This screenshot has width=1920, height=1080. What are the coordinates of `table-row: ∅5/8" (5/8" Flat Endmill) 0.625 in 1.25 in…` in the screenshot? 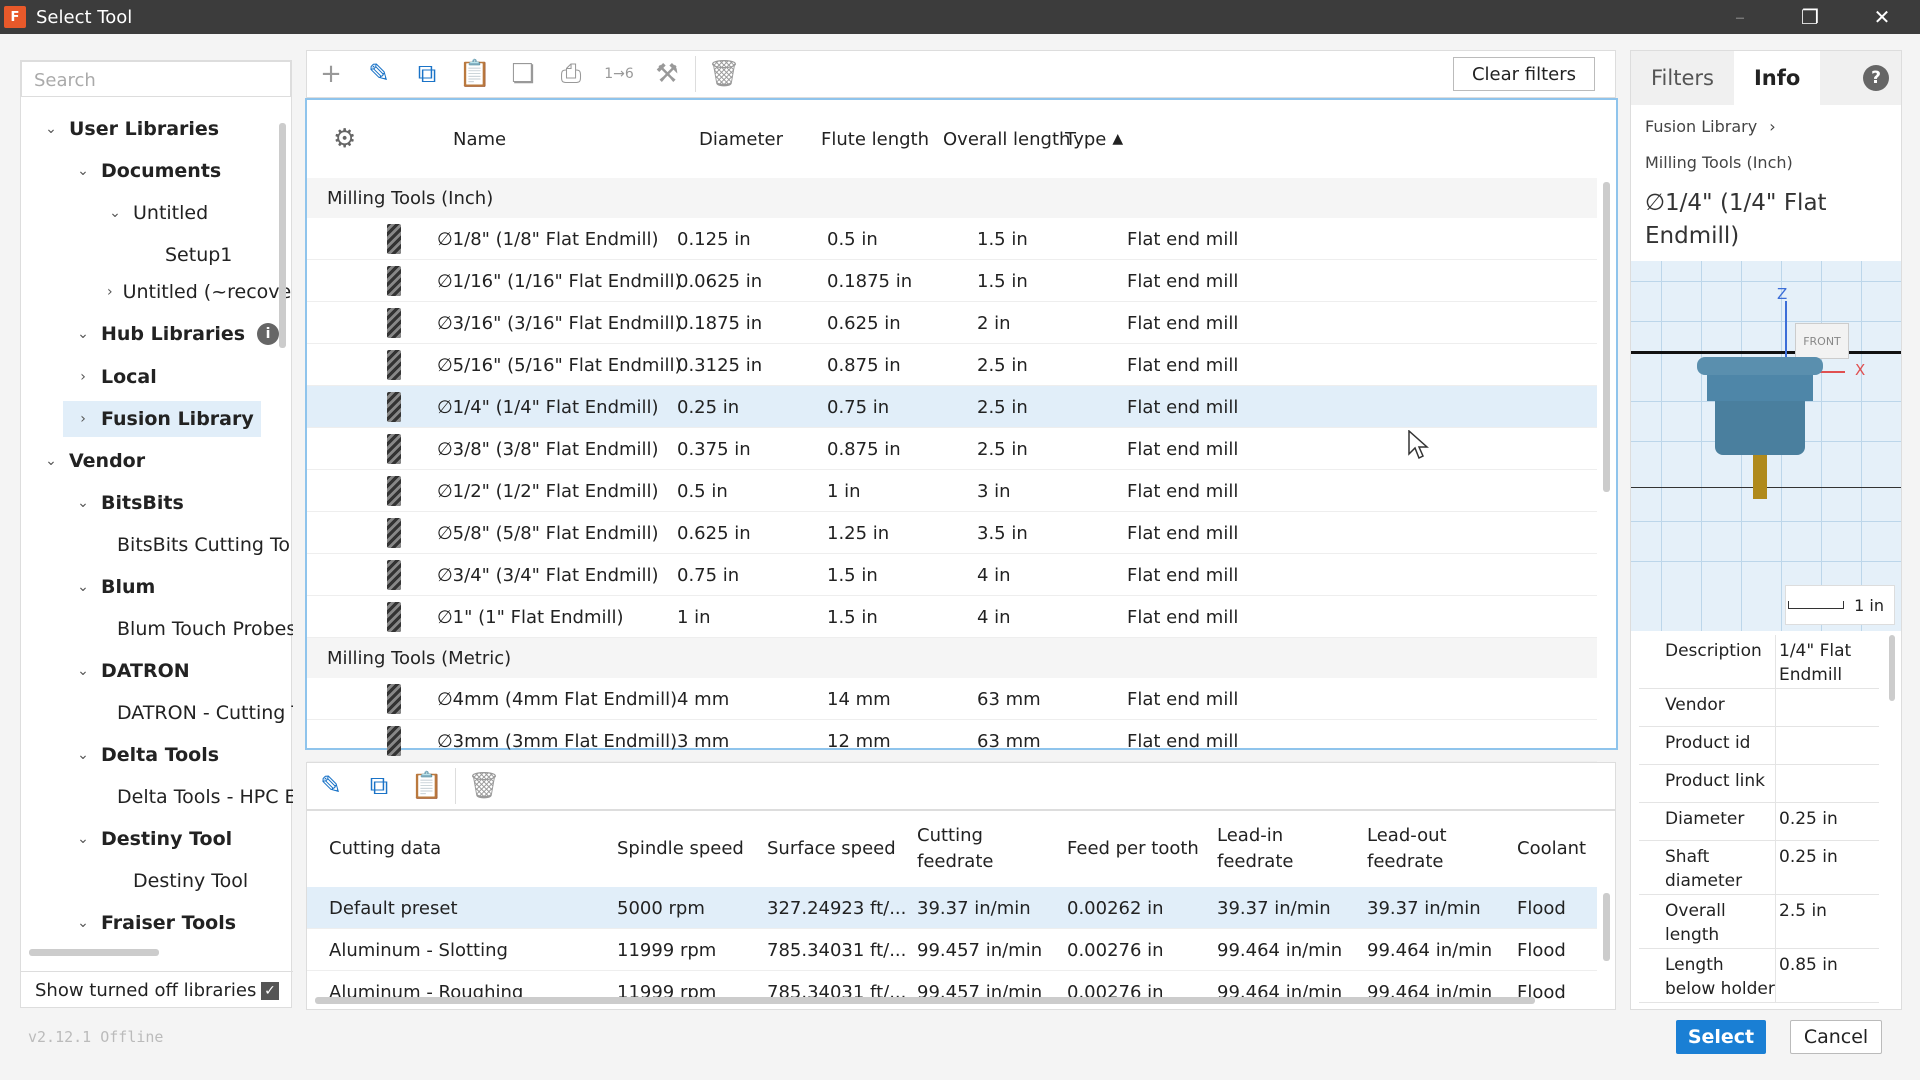 It's located at (952, 533).